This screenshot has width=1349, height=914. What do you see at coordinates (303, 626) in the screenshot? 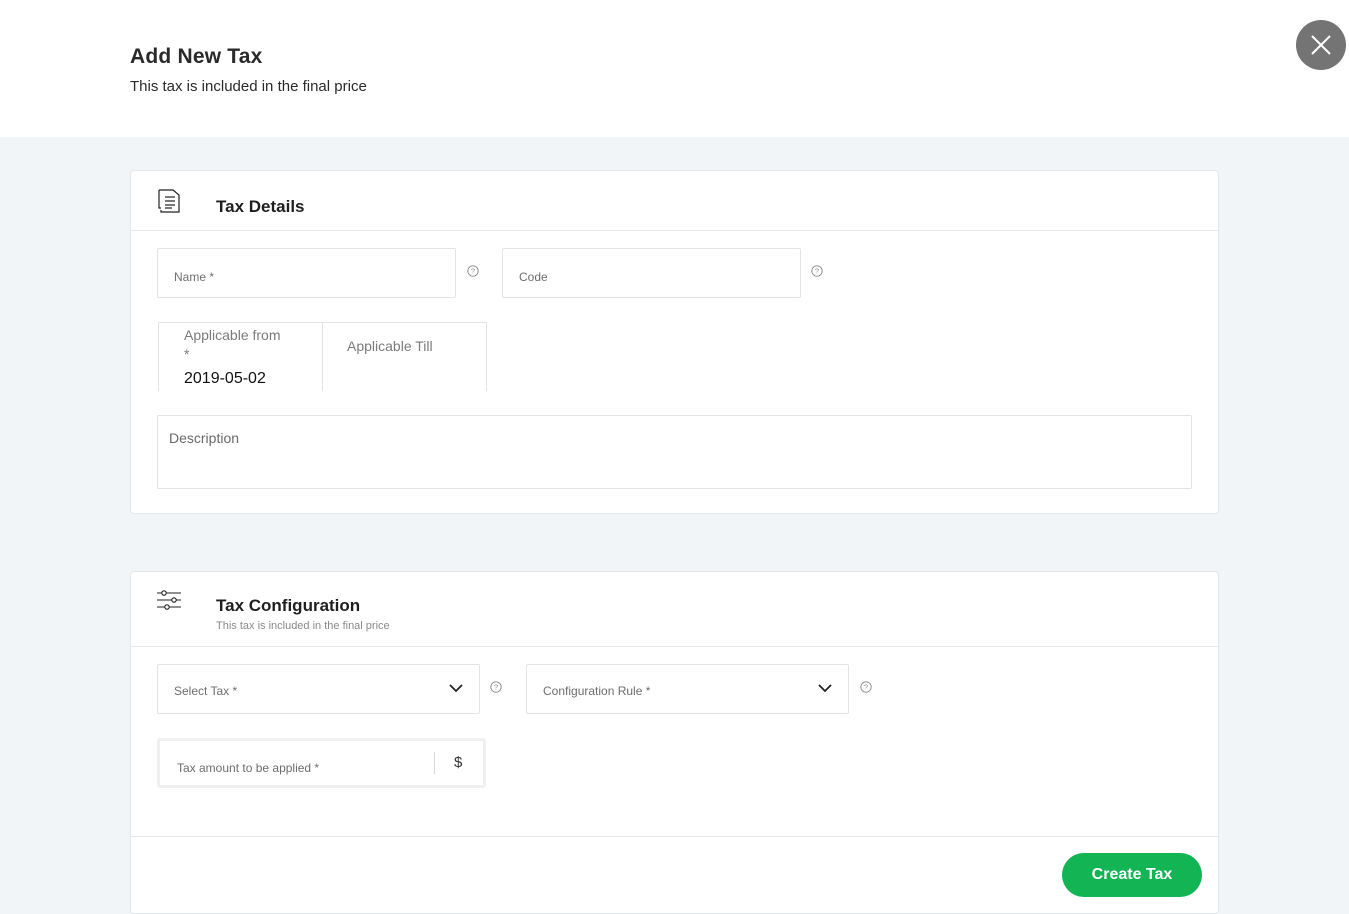
I see `tax-configuration-subtitle: This tax is included in the final price` at bounding box center [303, 626].